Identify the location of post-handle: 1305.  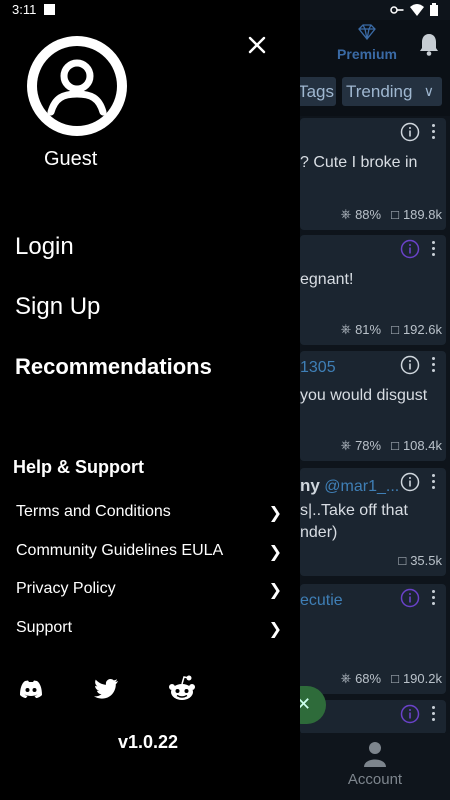
(318, 367).